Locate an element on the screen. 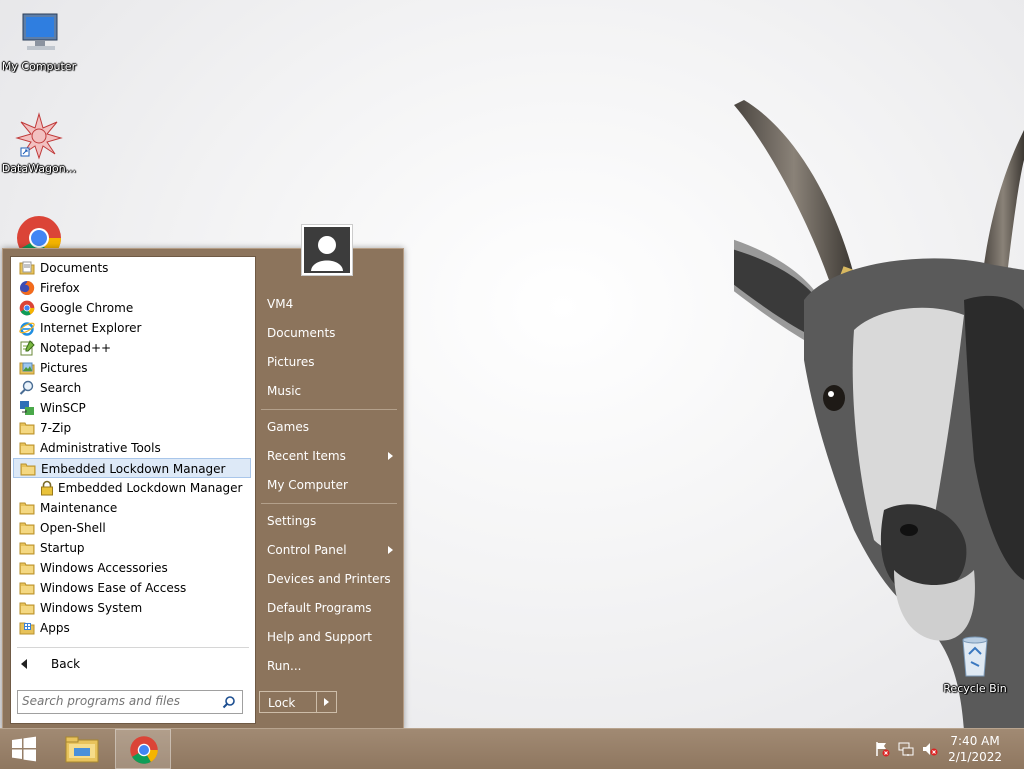  user-avatar is located at coordinates (327, 250).